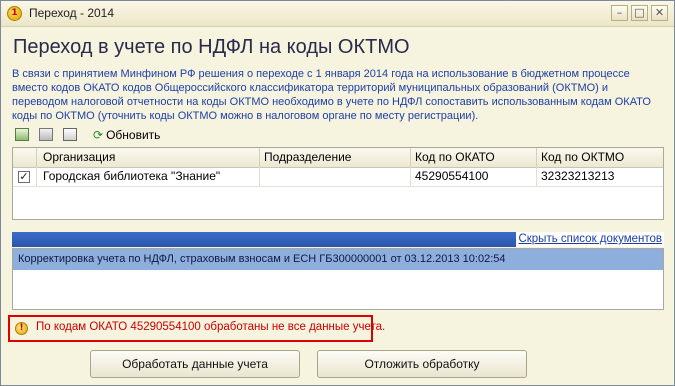 The width and height of the screenshot is (675, 386). What do you see at coordinates (338, 239) in the screenshot?
I see `documents-bar: Скрыть список документов` at bounding box center [338, 239].